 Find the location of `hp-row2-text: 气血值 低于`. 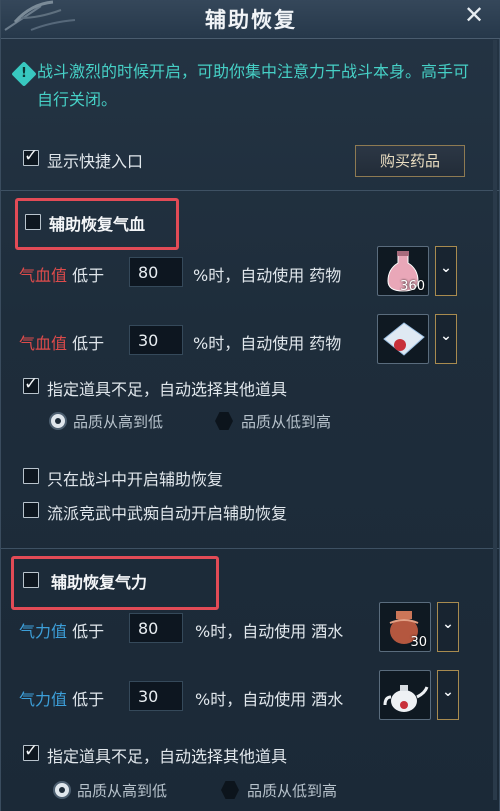

hp-row2-text: 气血值 低于 is located at coordinates (61, 342).